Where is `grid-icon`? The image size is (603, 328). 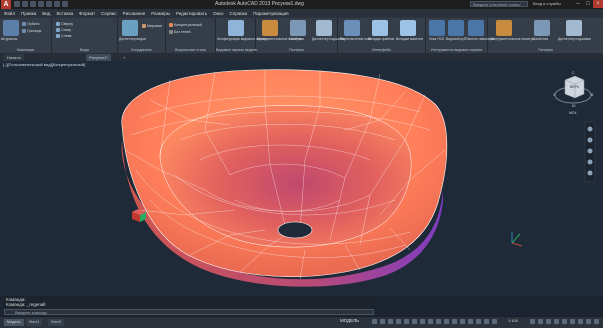 grid-icon is located at coordinates (374, 321).